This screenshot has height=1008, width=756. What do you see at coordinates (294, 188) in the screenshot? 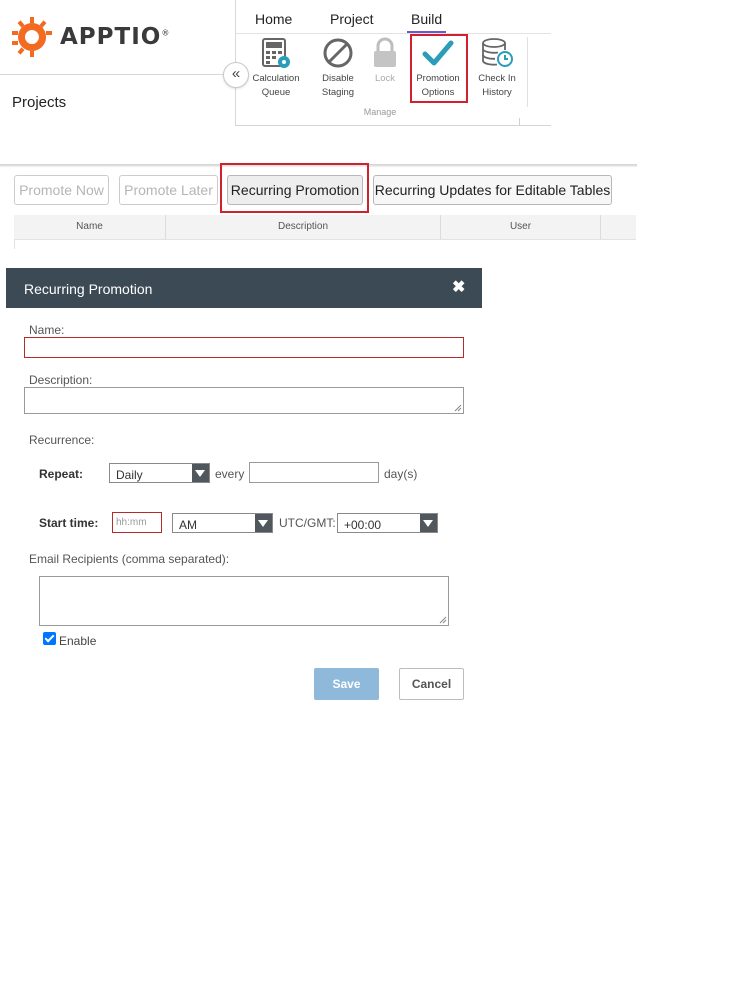
I see `highlight-recurring-promotion` at bounding box center [294, 188].